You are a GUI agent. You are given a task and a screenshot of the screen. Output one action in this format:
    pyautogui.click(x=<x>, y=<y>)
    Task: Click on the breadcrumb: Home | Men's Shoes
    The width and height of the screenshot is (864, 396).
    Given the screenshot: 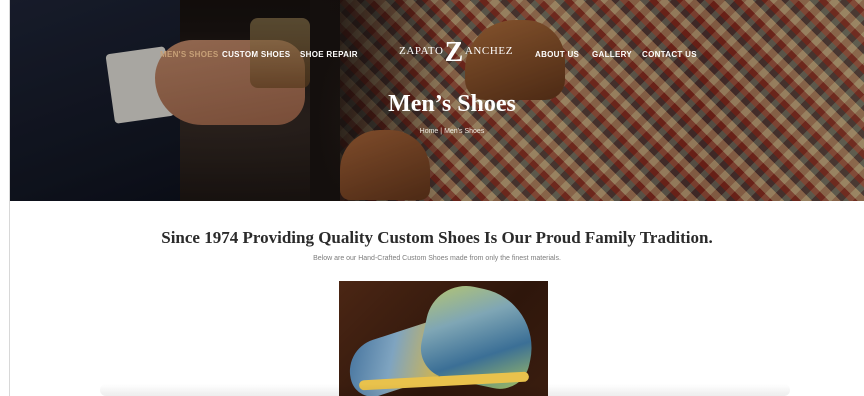 What is the action you would take?
    pyautogui.click(x=437, y=131)
    